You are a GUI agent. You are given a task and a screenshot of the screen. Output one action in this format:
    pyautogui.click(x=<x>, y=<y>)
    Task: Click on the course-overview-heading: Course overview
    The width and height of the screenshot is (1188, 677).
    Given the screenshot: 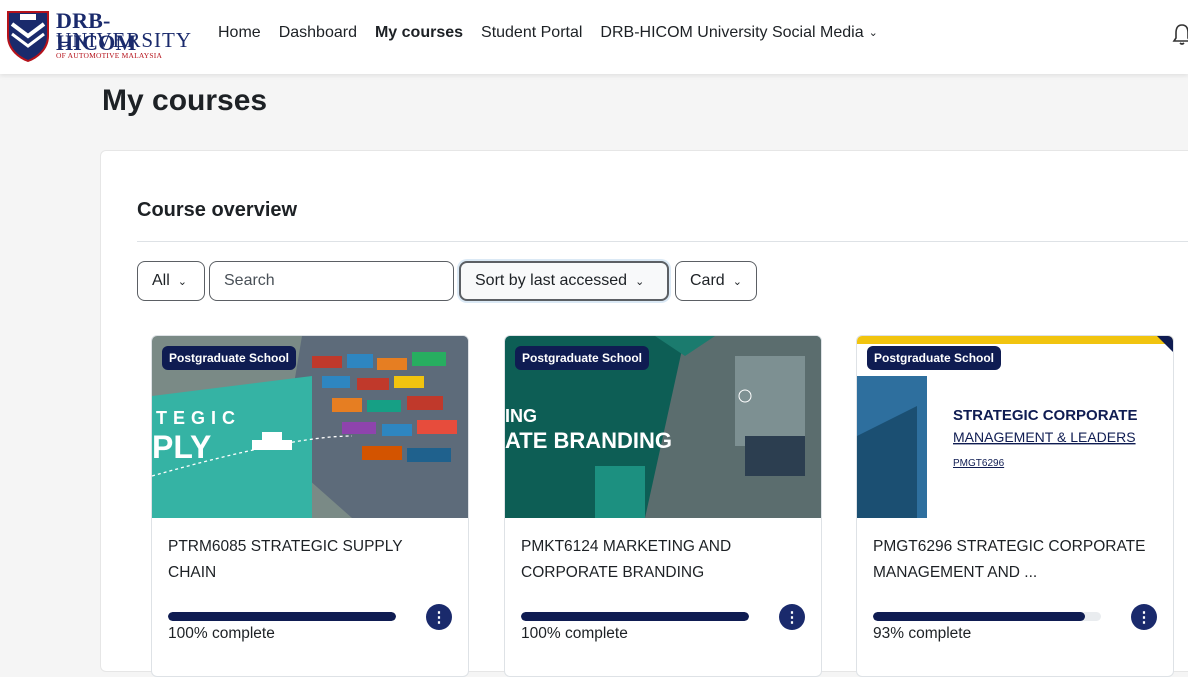 What is the action you would take?
    pyautogui.click(x=217, y=210)
    